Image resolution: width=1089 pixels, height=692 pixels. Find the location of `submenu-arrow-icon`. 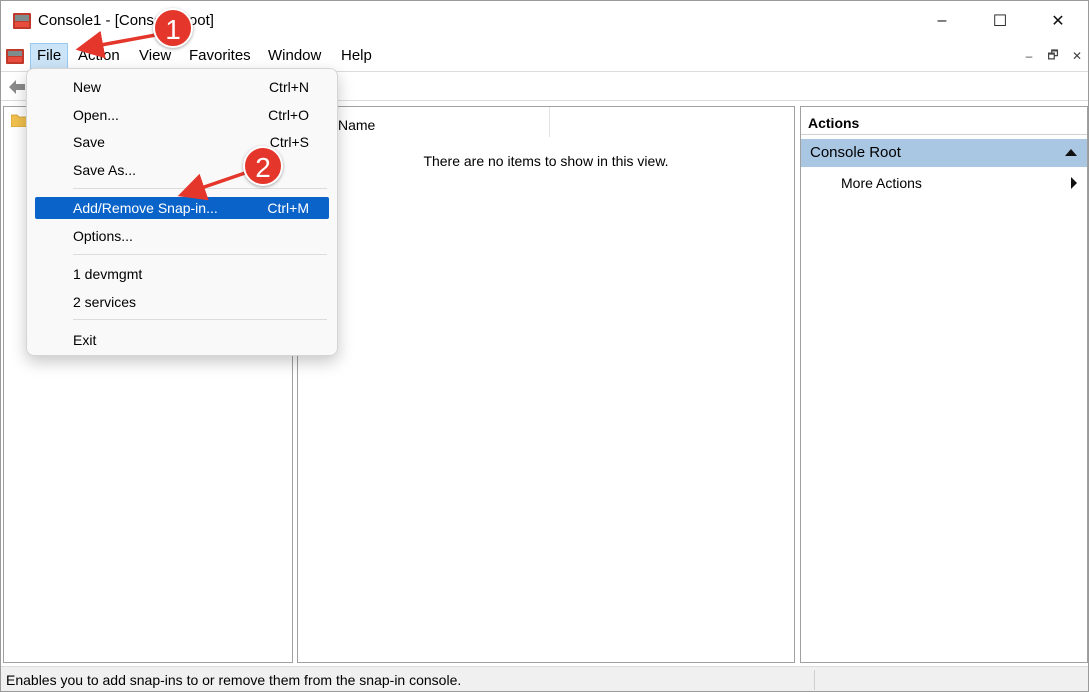

submenu-arrow-icon is located at coordinates (1074, 183).